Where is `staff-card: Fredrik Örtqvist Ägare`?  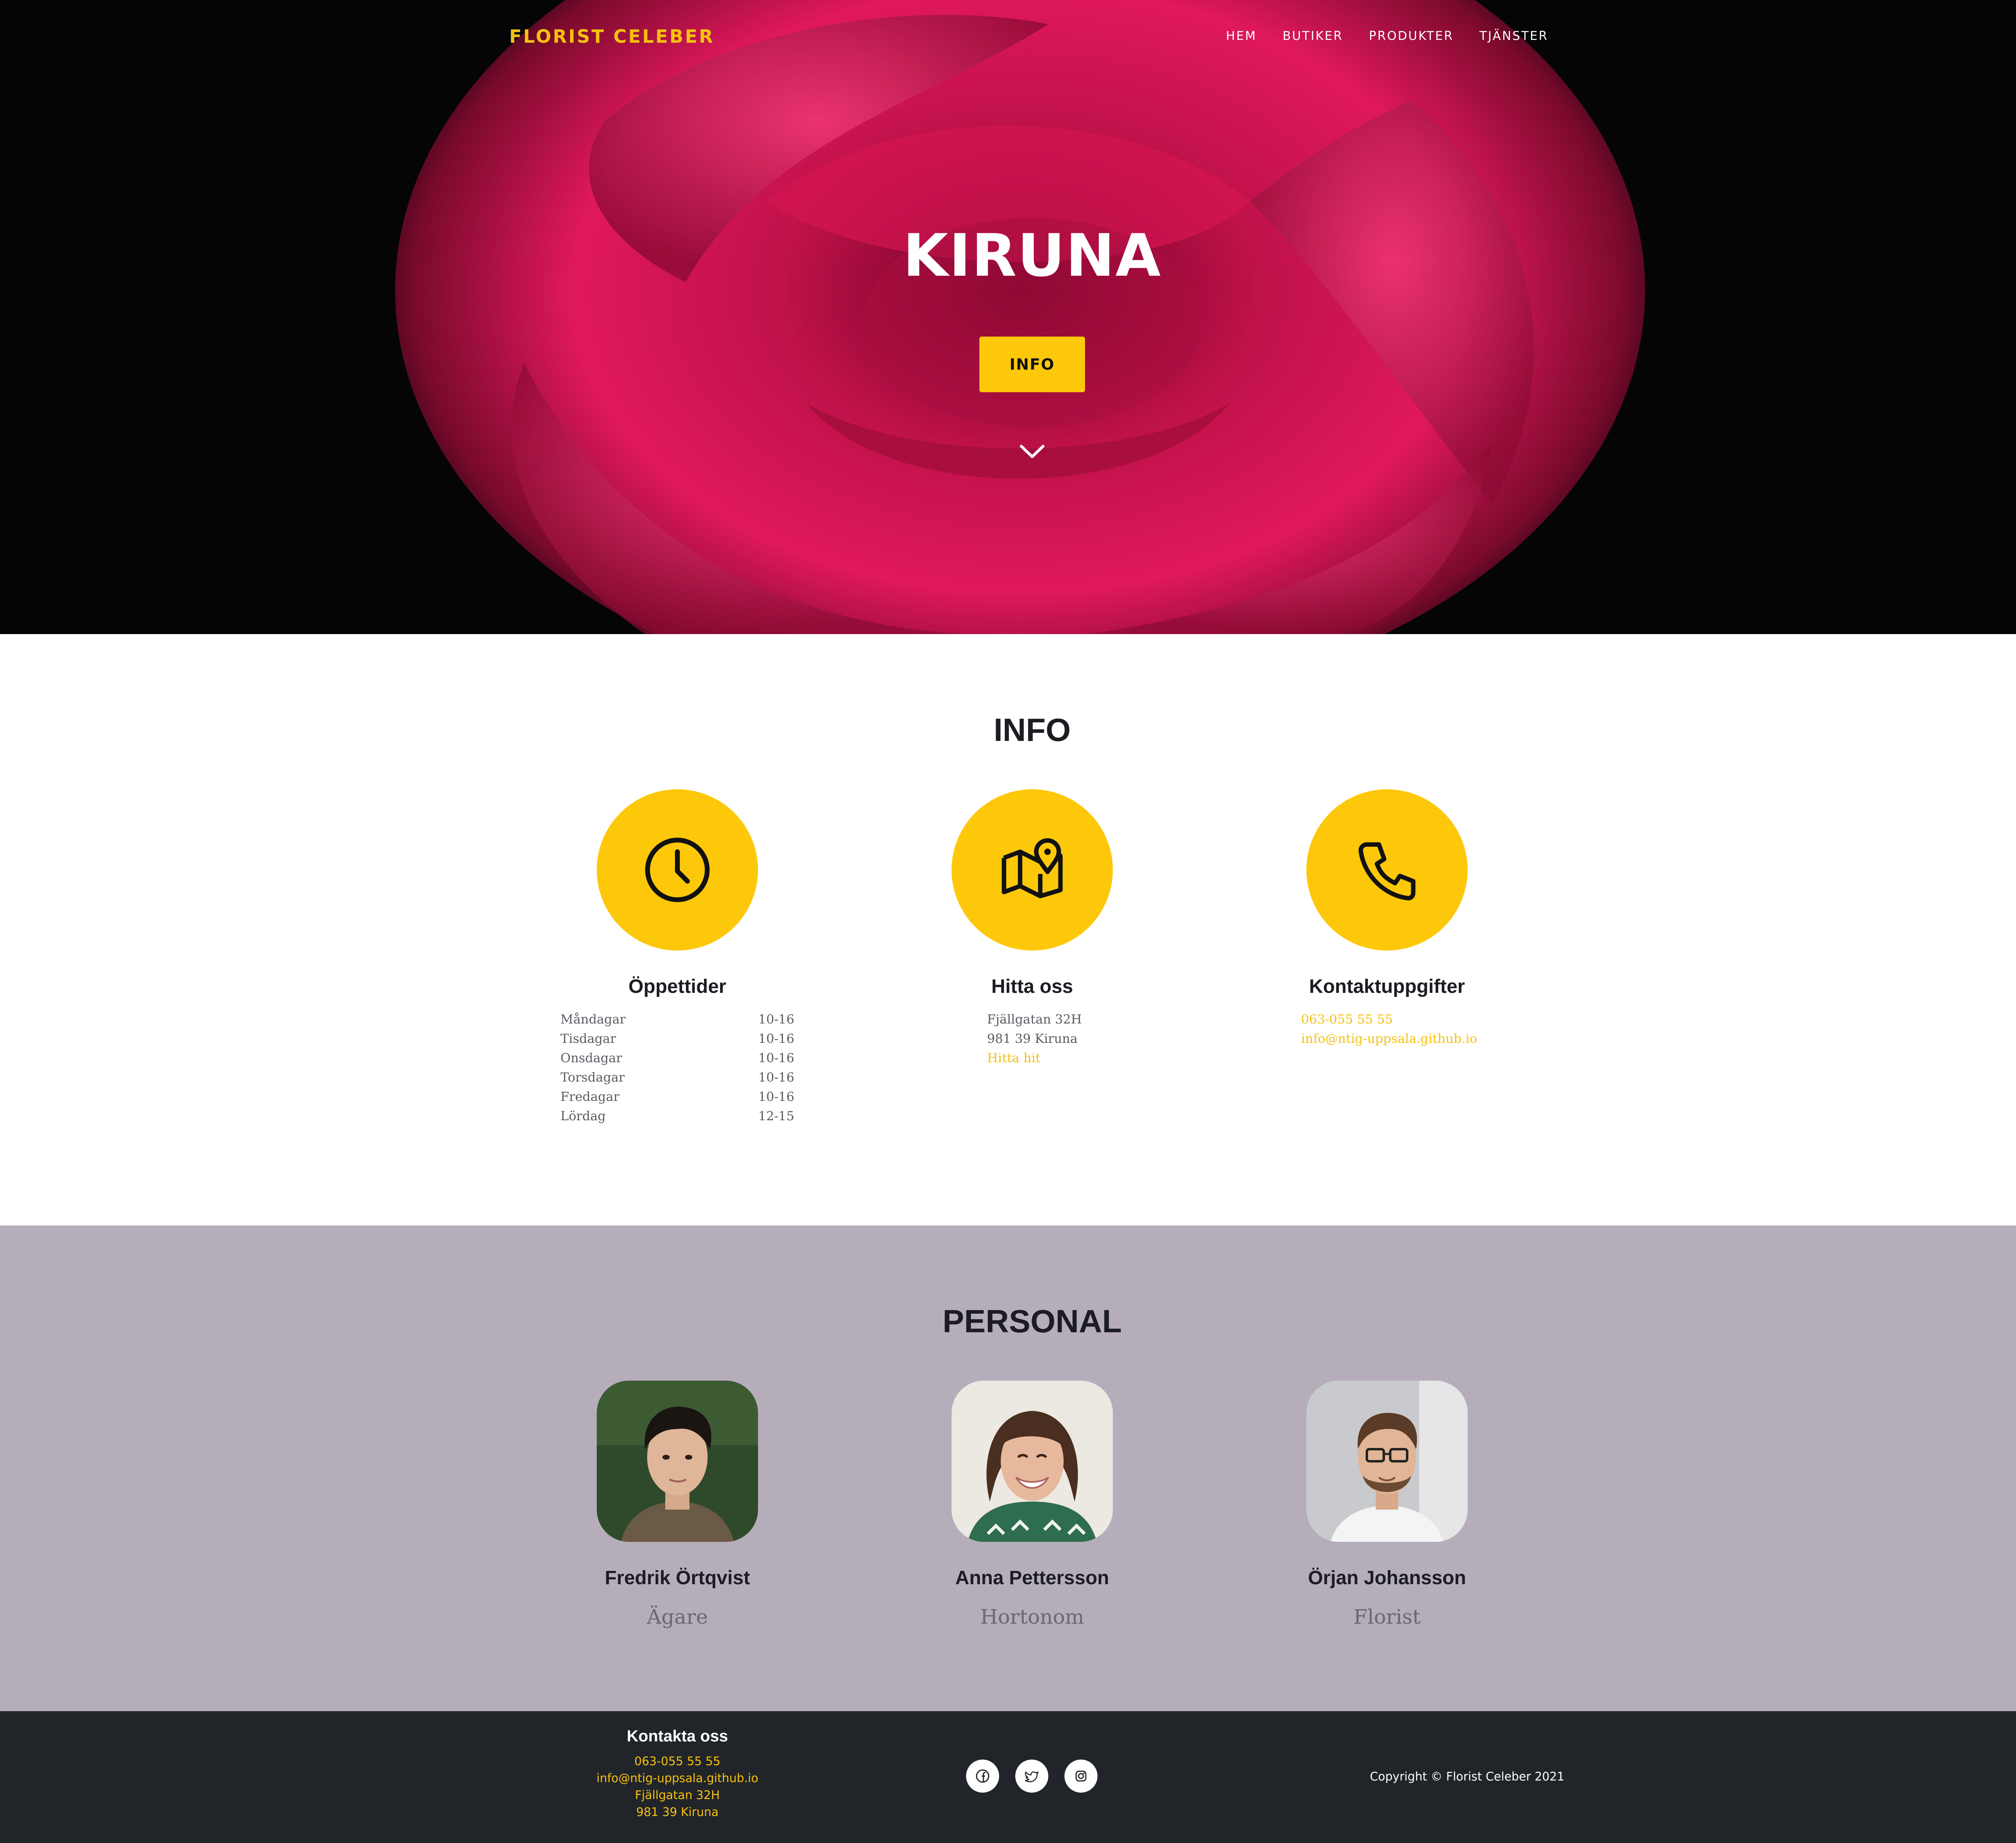
staff-card: Fredrik Örtqvist Ägare is located at coordinates (677, 1505).